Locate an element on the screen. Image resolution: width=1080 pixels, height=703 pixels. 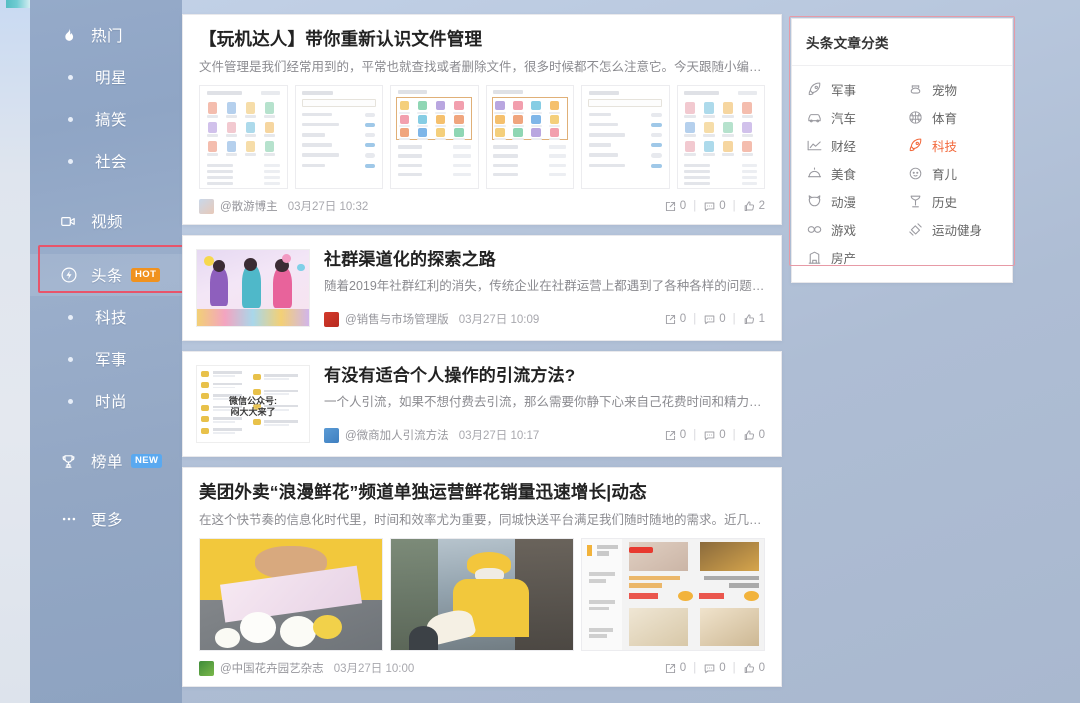
category-item-运动健身: 运动健身 is located at coordinates (957, 229).